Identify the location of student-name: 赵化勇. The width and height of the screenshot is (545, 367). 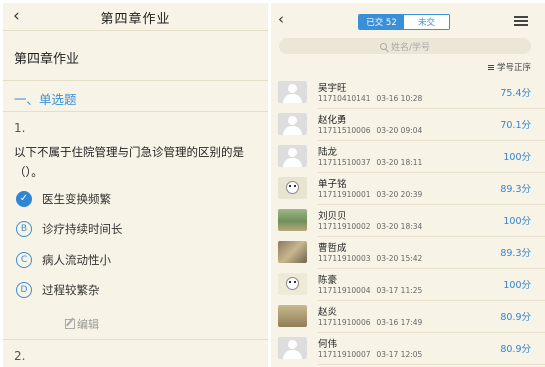
(332, 120).